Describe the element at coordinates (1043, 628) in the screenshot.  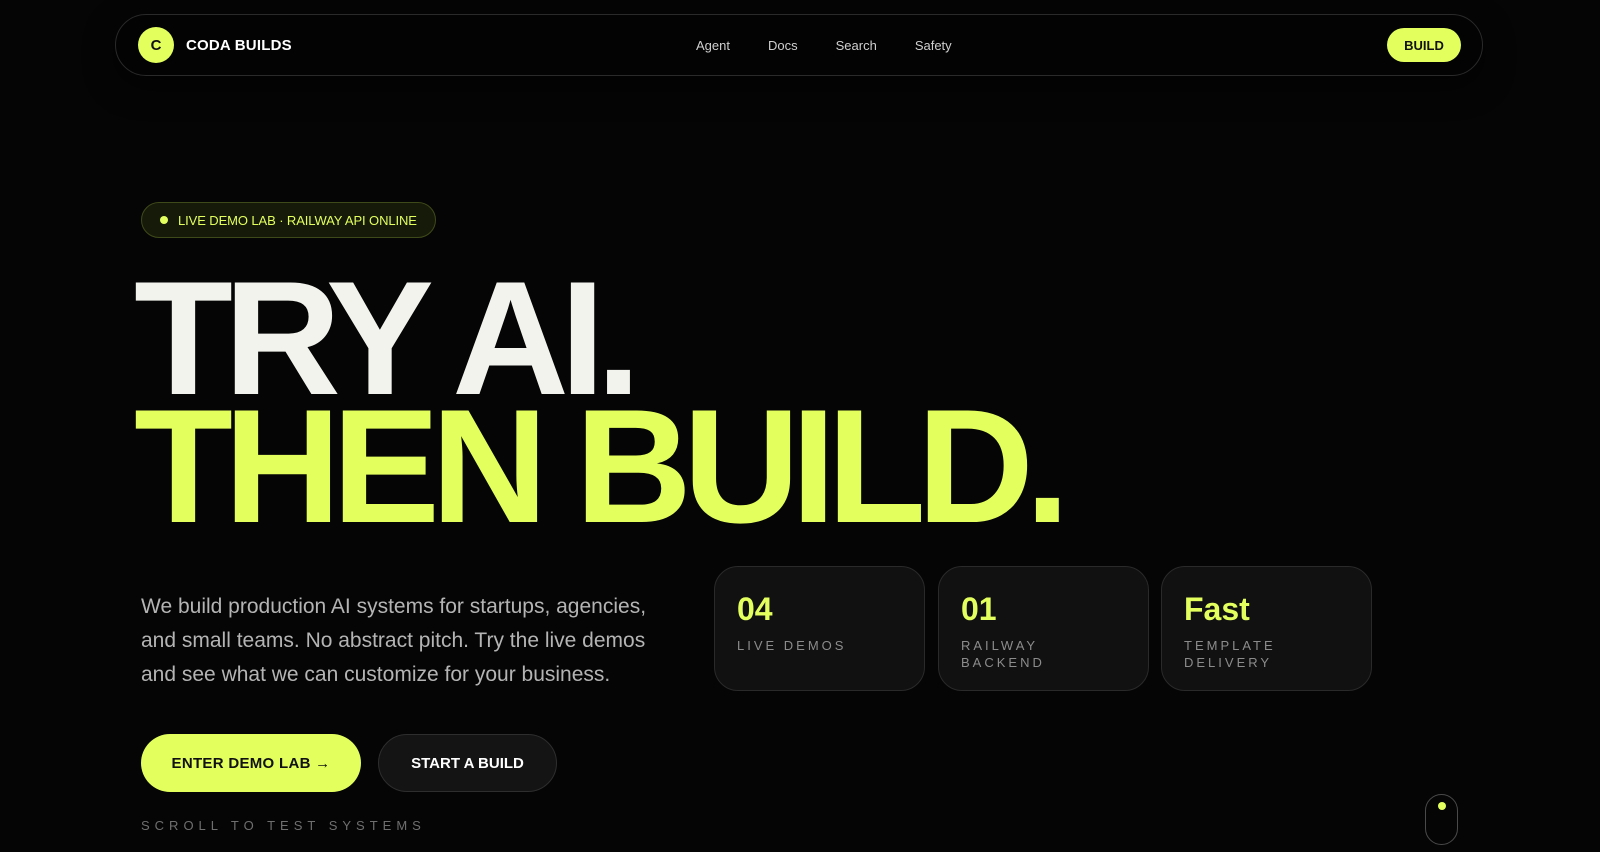
I see `stat-card-railway-backend: 01 RAILWAY BACKEND` at that location.